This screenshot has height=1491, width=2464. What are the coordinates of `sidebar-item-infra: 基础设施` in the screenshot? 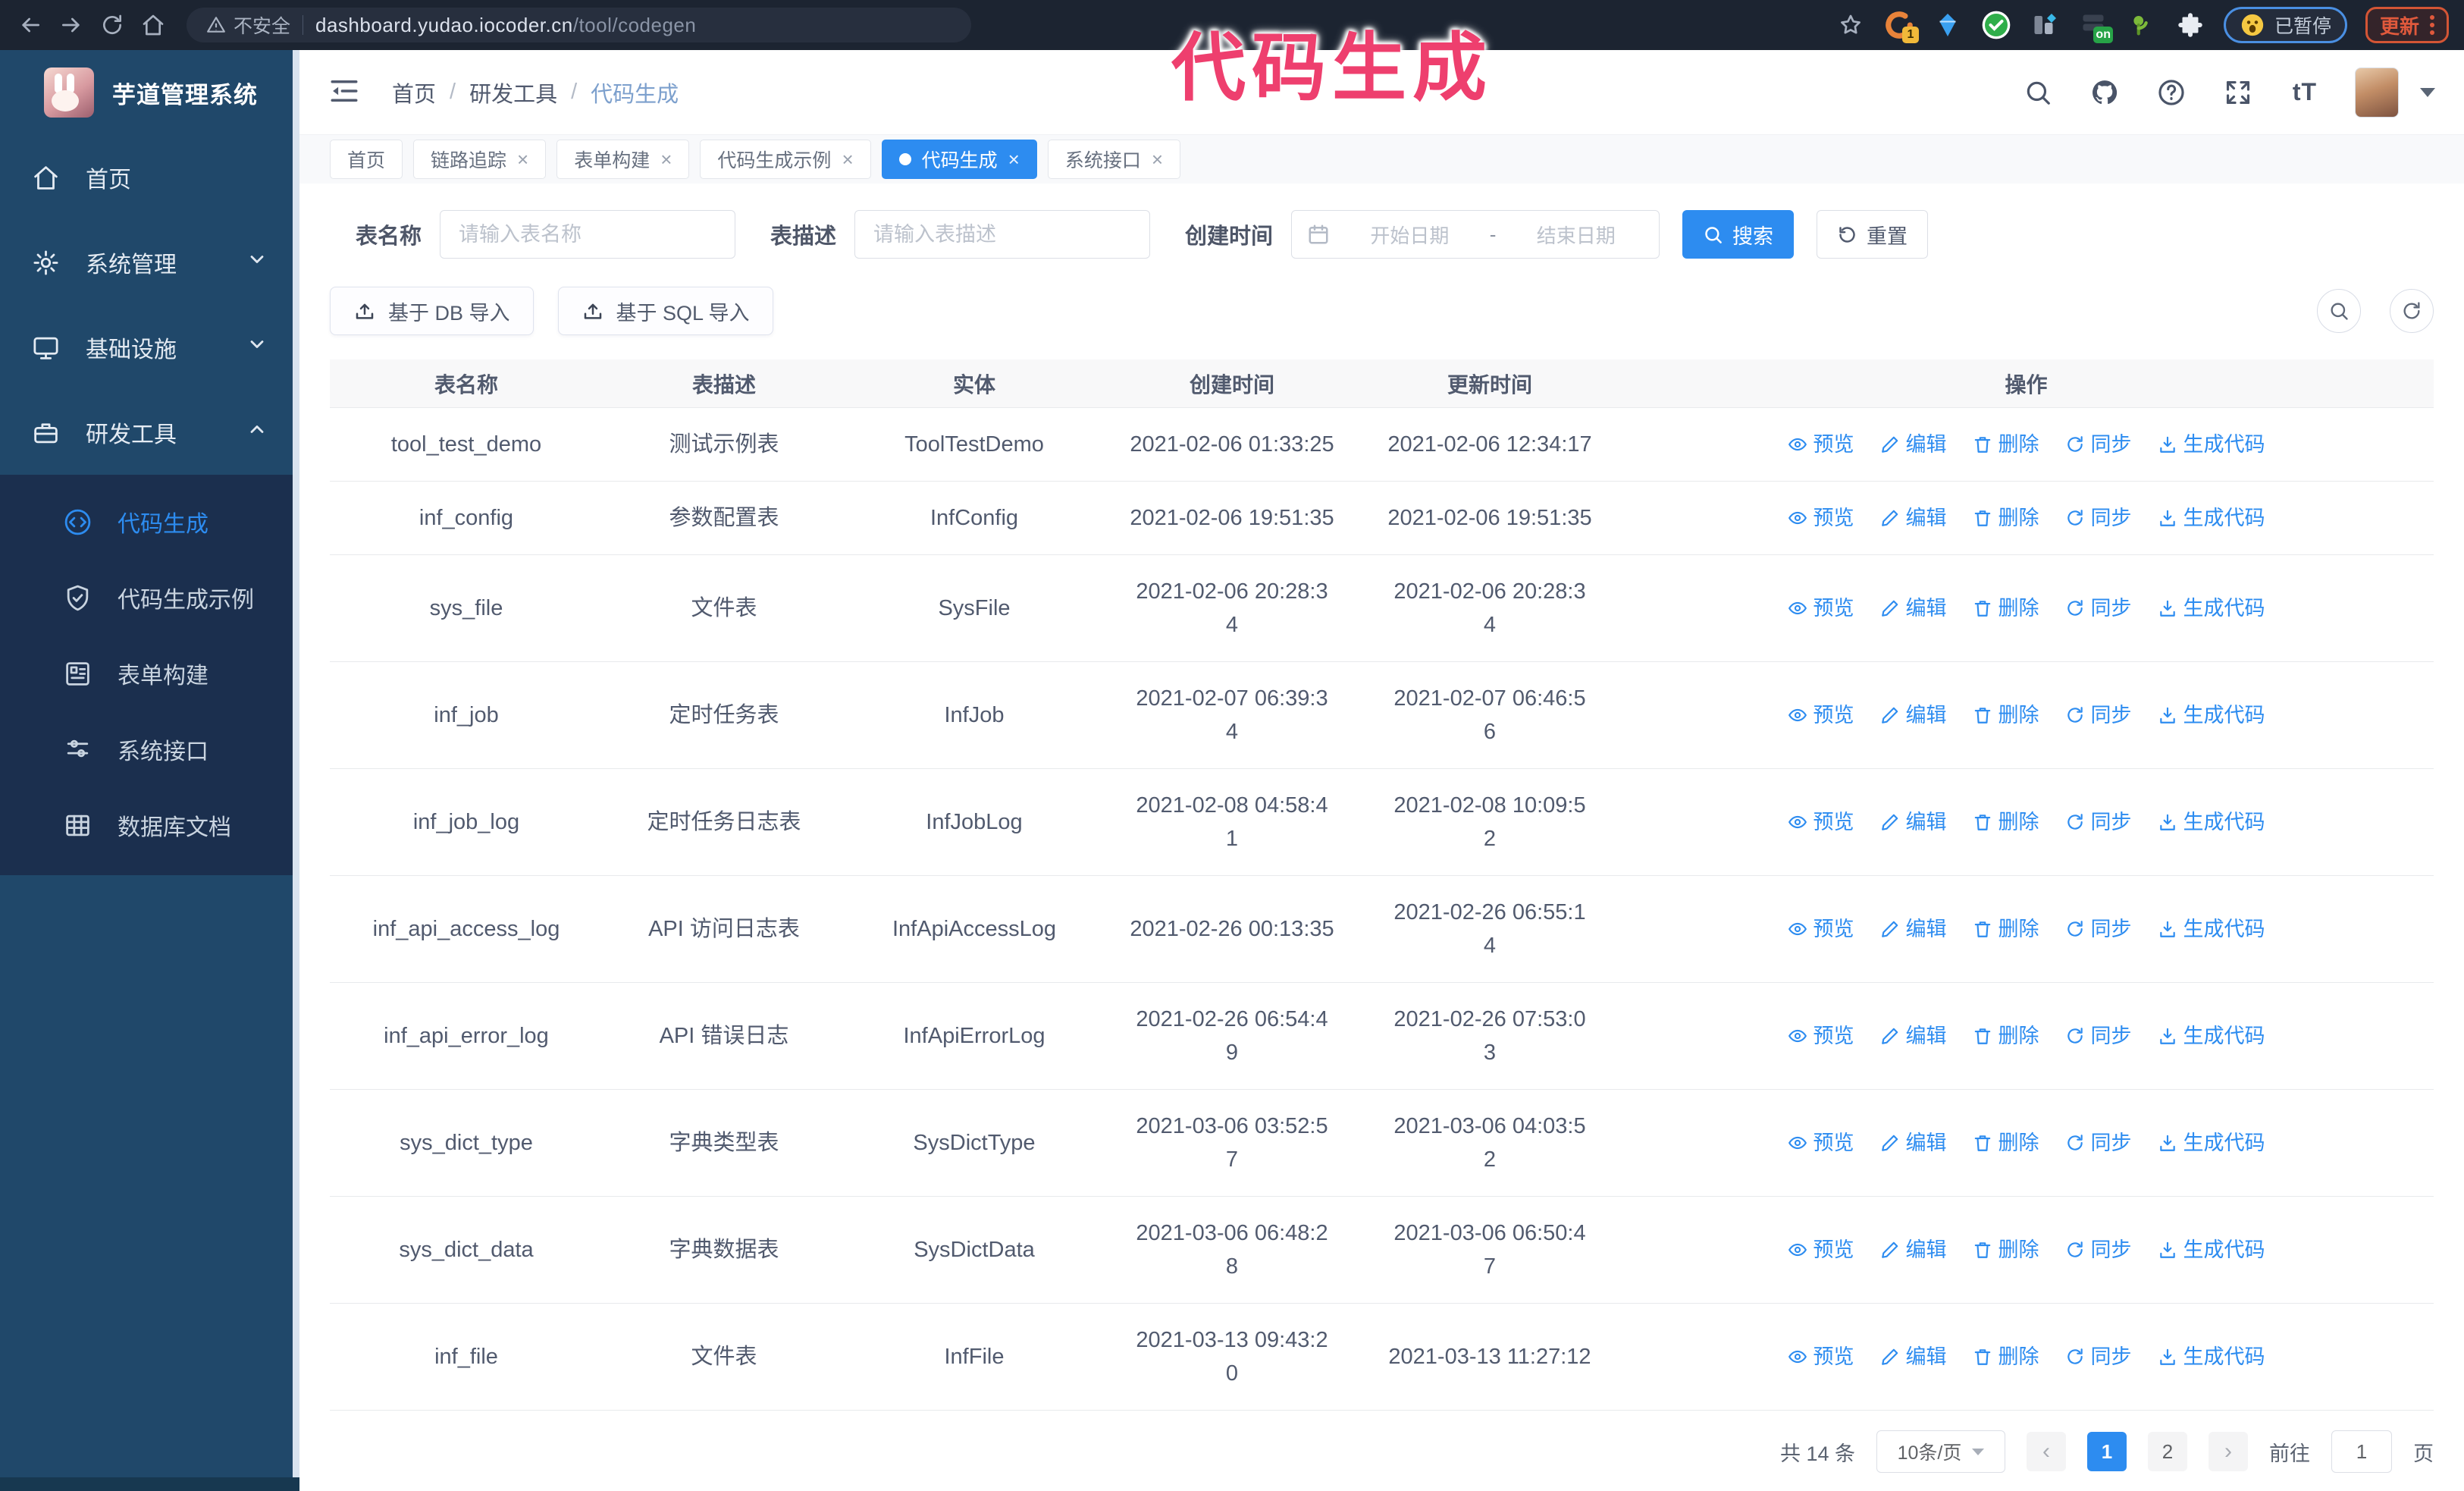 It's located at (150, 347).